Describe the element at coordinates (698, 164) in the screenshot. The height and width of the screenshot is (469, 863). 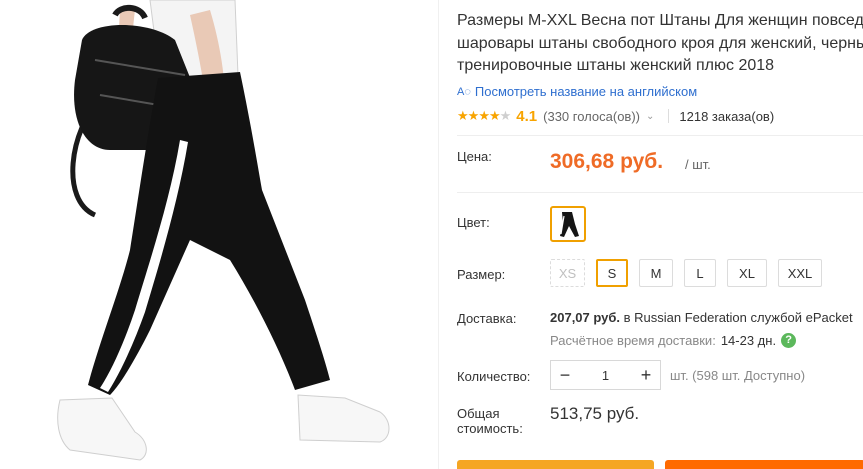
I see `price-per-unit: / шт.` at that location.